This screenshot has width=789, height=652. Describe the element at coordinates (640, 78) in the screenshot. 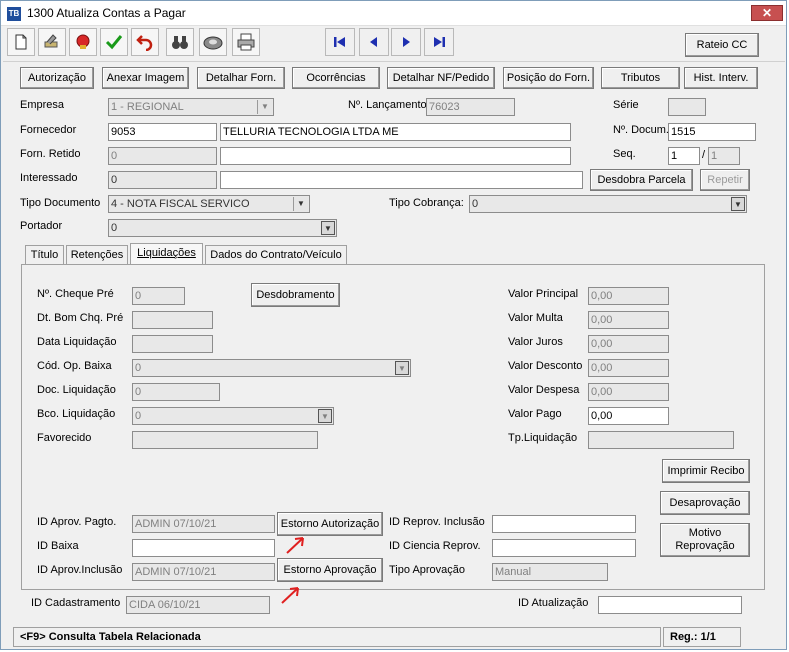

I see `tributos-button: Tributos` at that location.